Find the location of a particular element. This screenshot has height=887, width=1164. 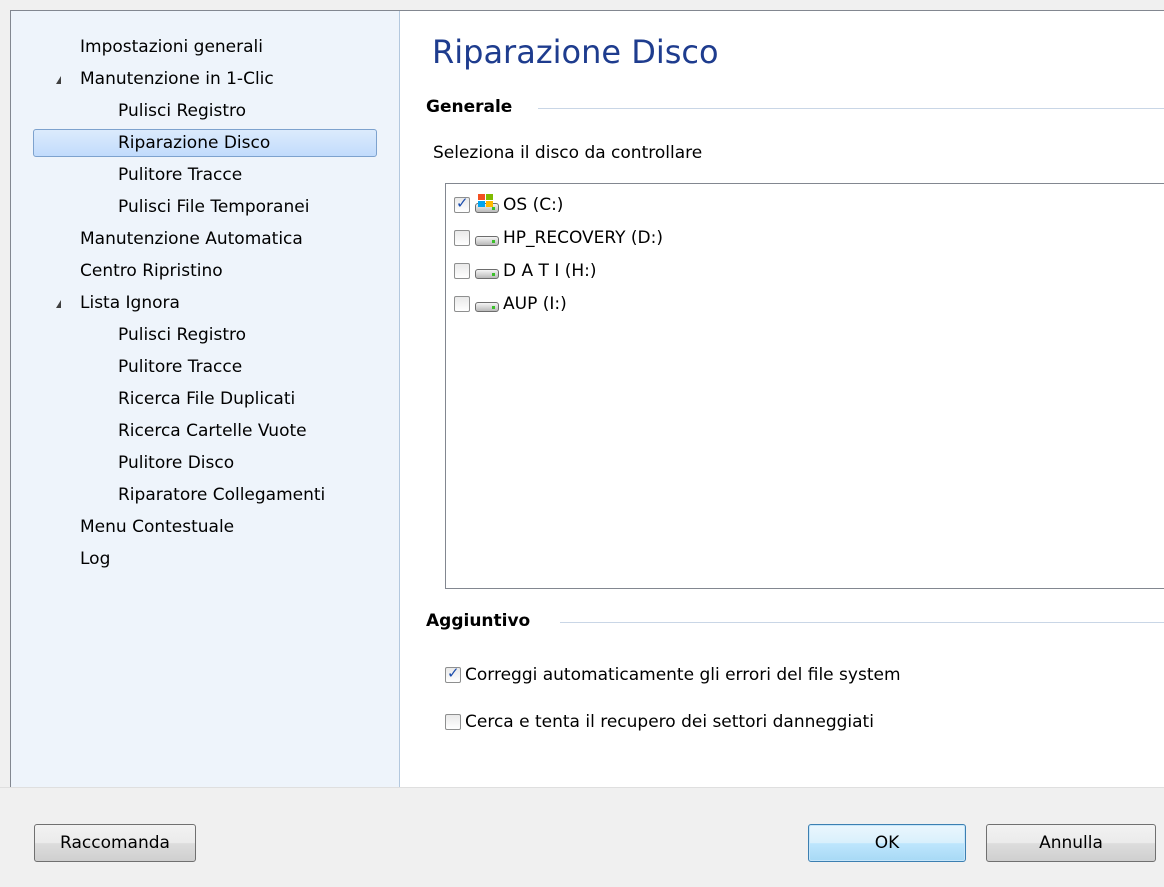

disk-label: HP_RECOVERY (D:) is located at coordinates (583, 238).